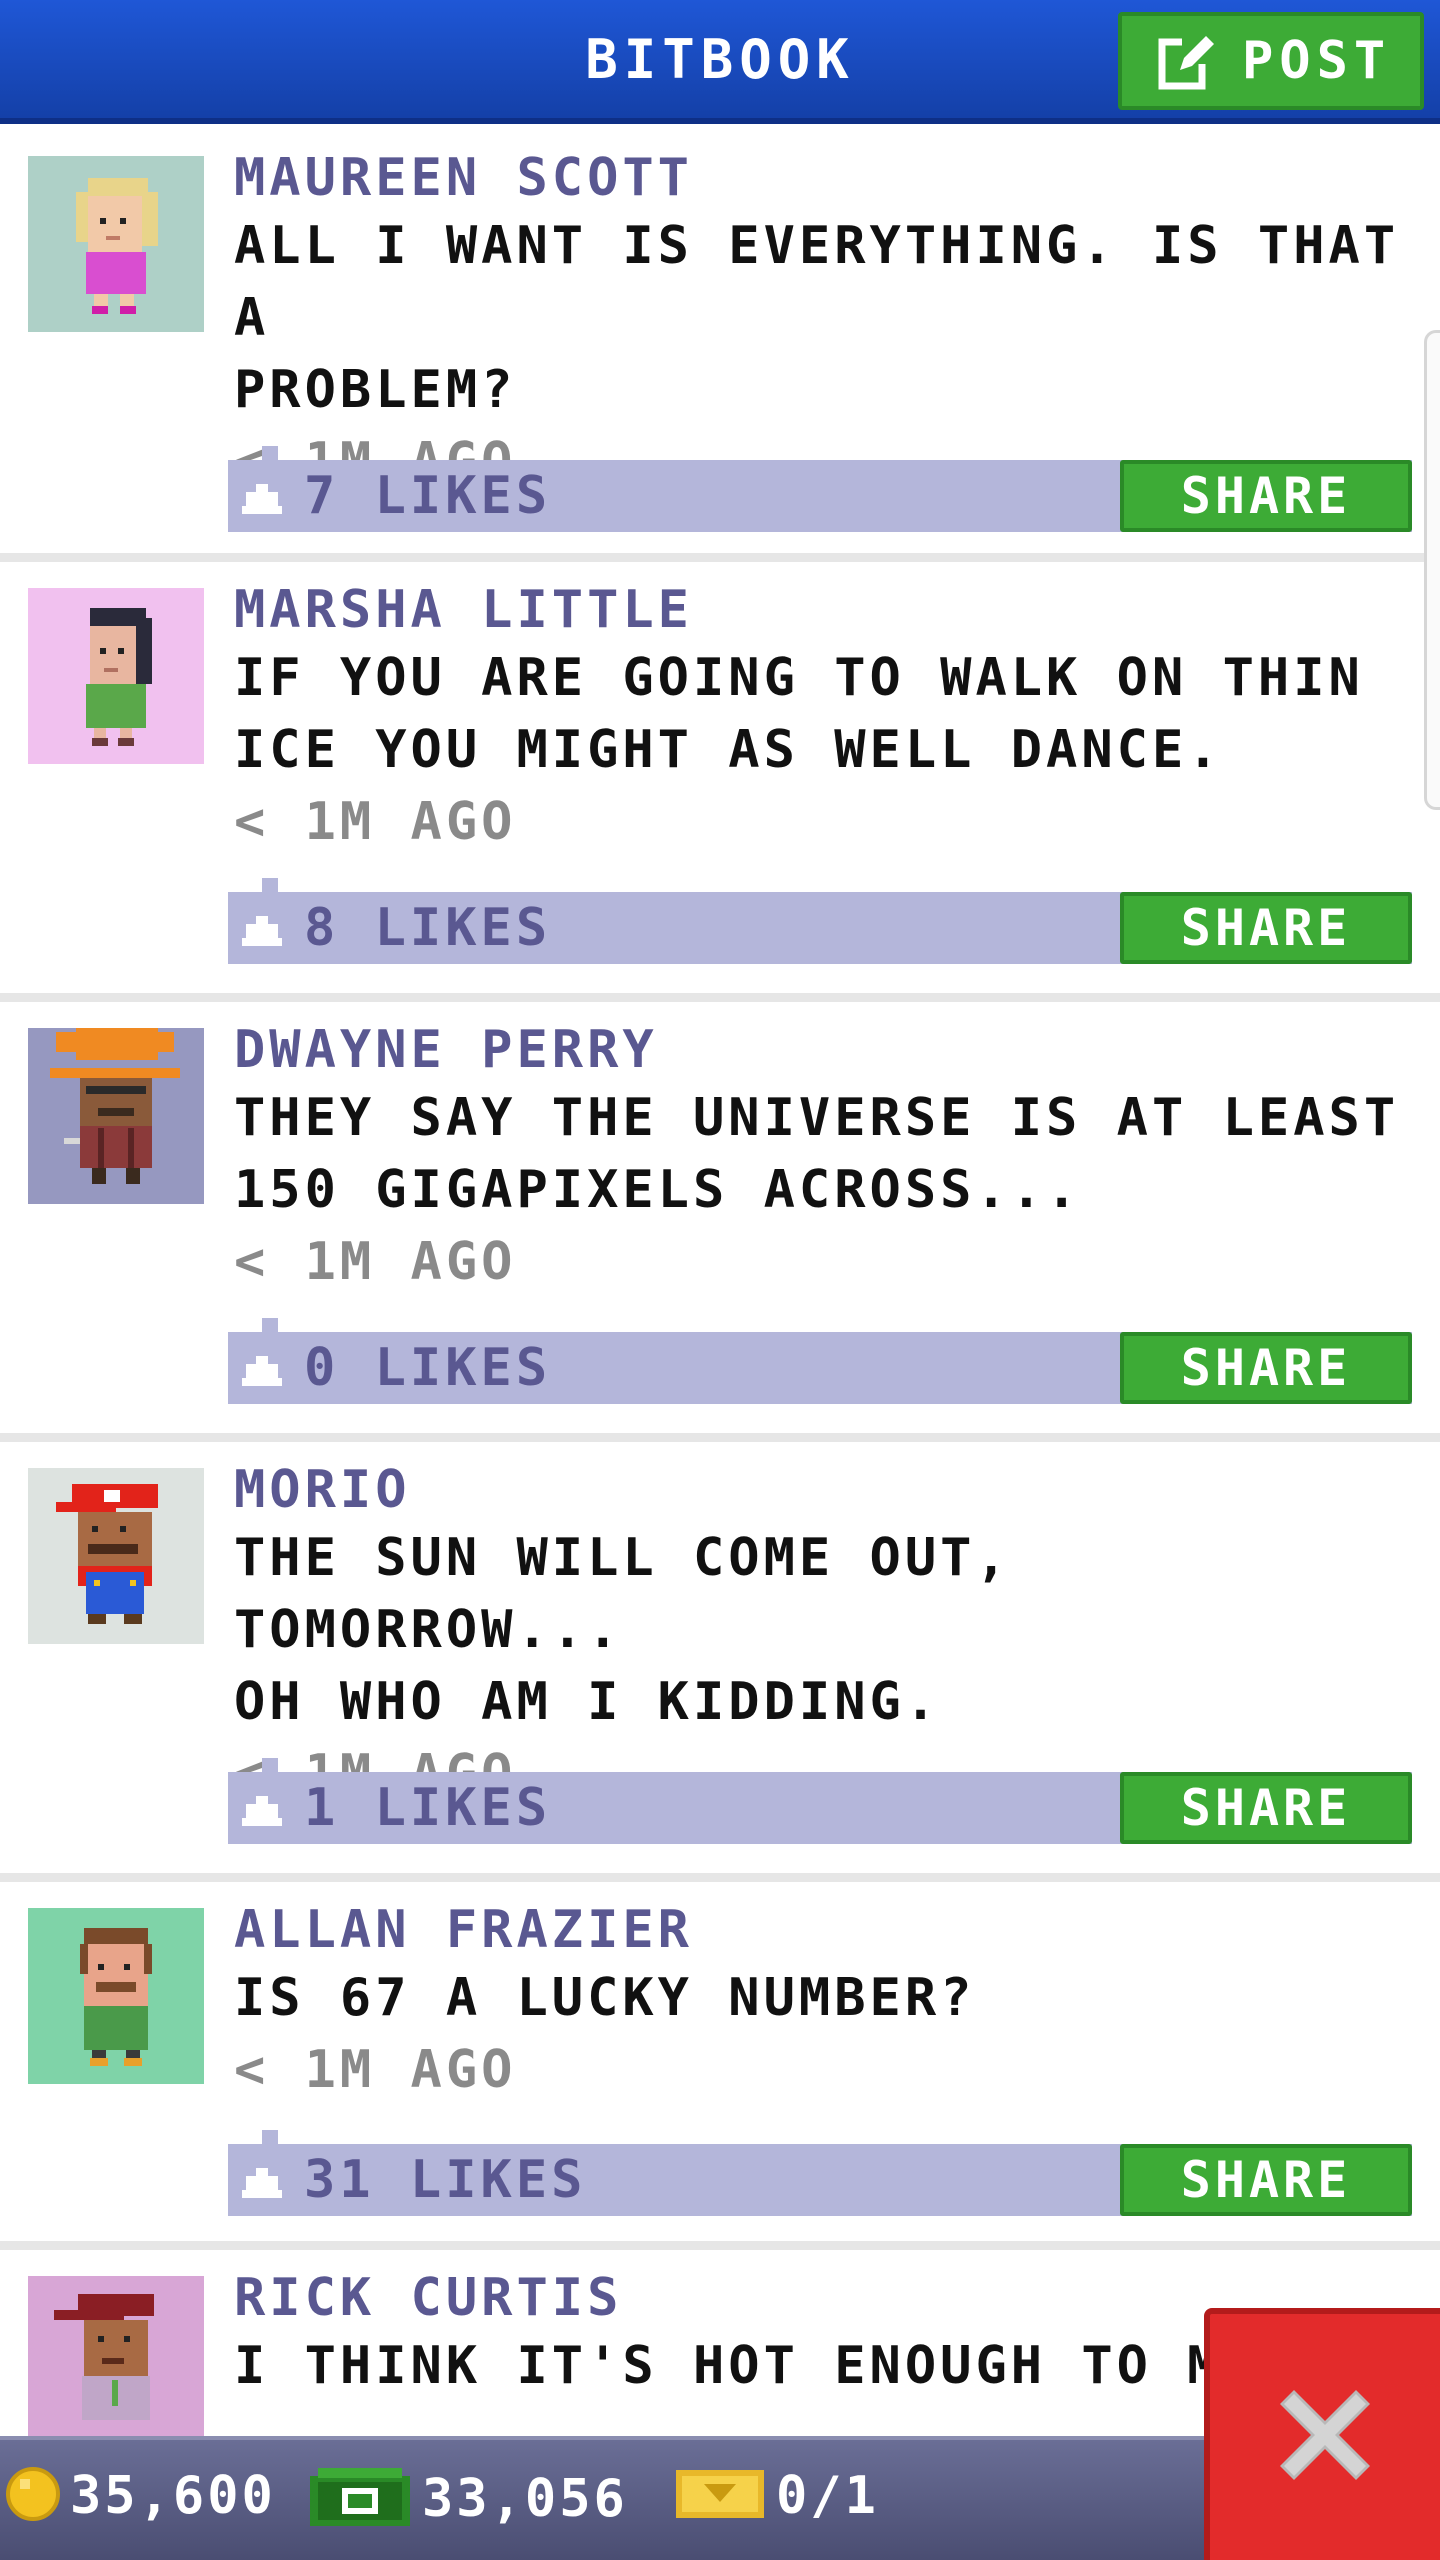 Image resolution: width=1440 pixels, height=2560 pixels. Describe the element at coordinates (720, 62) in the screenshot. I see `top-bar: BITBOOK POST` at that location.